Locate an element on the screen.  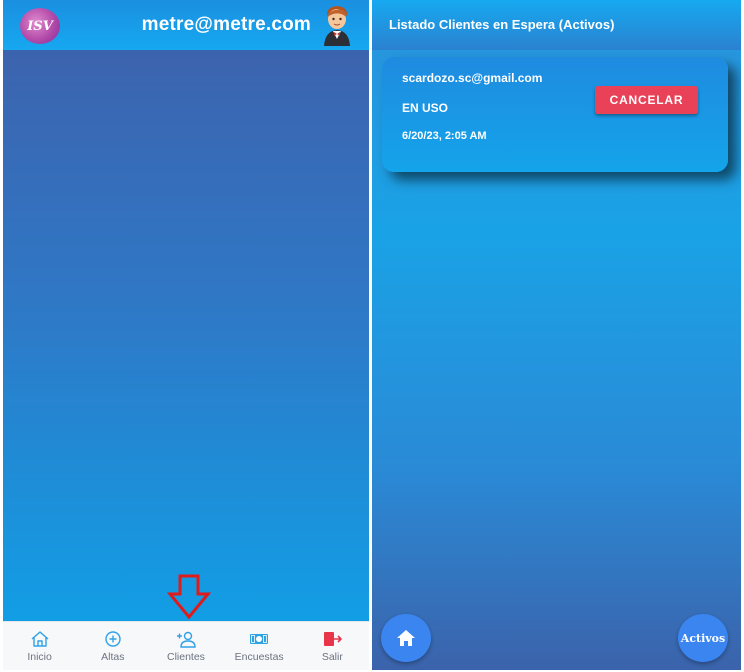
cancel-button: CANCELAR is located at coordinates (646, 100).